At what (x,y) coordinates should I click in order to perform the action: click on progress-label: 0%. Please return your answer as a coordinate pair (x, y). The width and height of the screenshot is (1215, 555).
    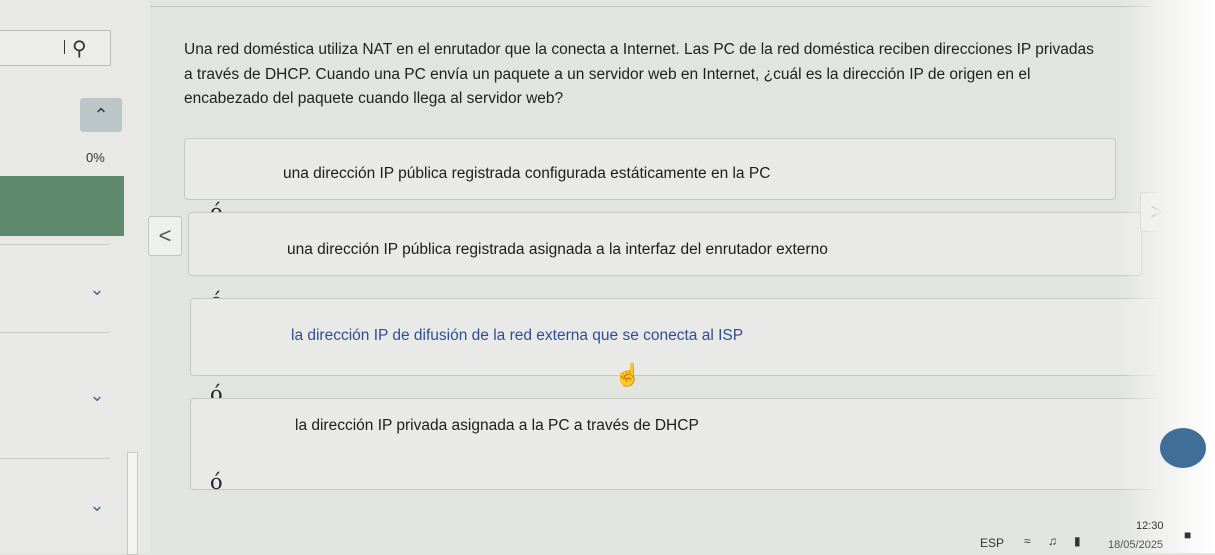
    Looking at the image, I should click on (95, 157).